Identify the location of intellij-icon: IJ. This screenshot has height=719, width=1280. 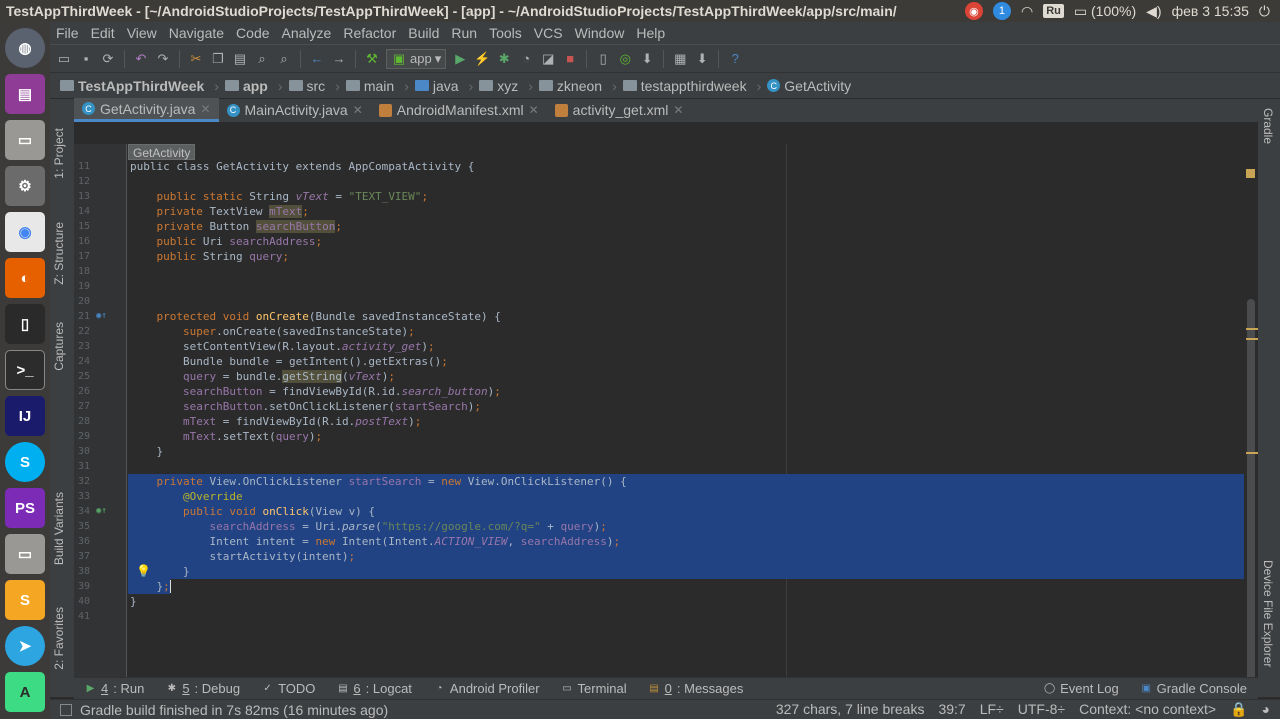
(25, 416).